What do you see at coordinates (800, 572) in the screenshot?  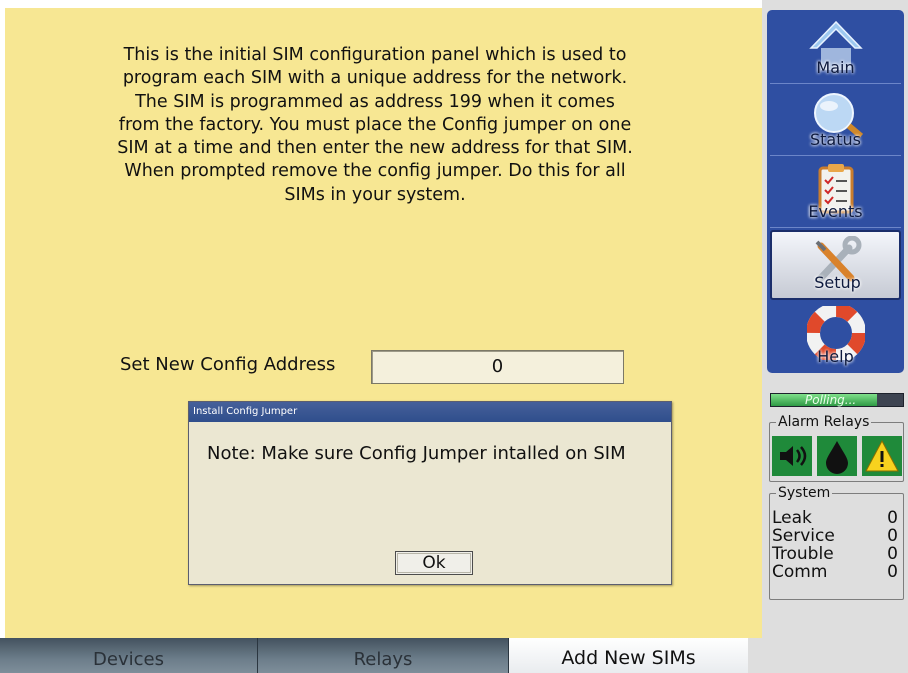 I see `system-row-label: Comm` at bounding box center [800, 572].